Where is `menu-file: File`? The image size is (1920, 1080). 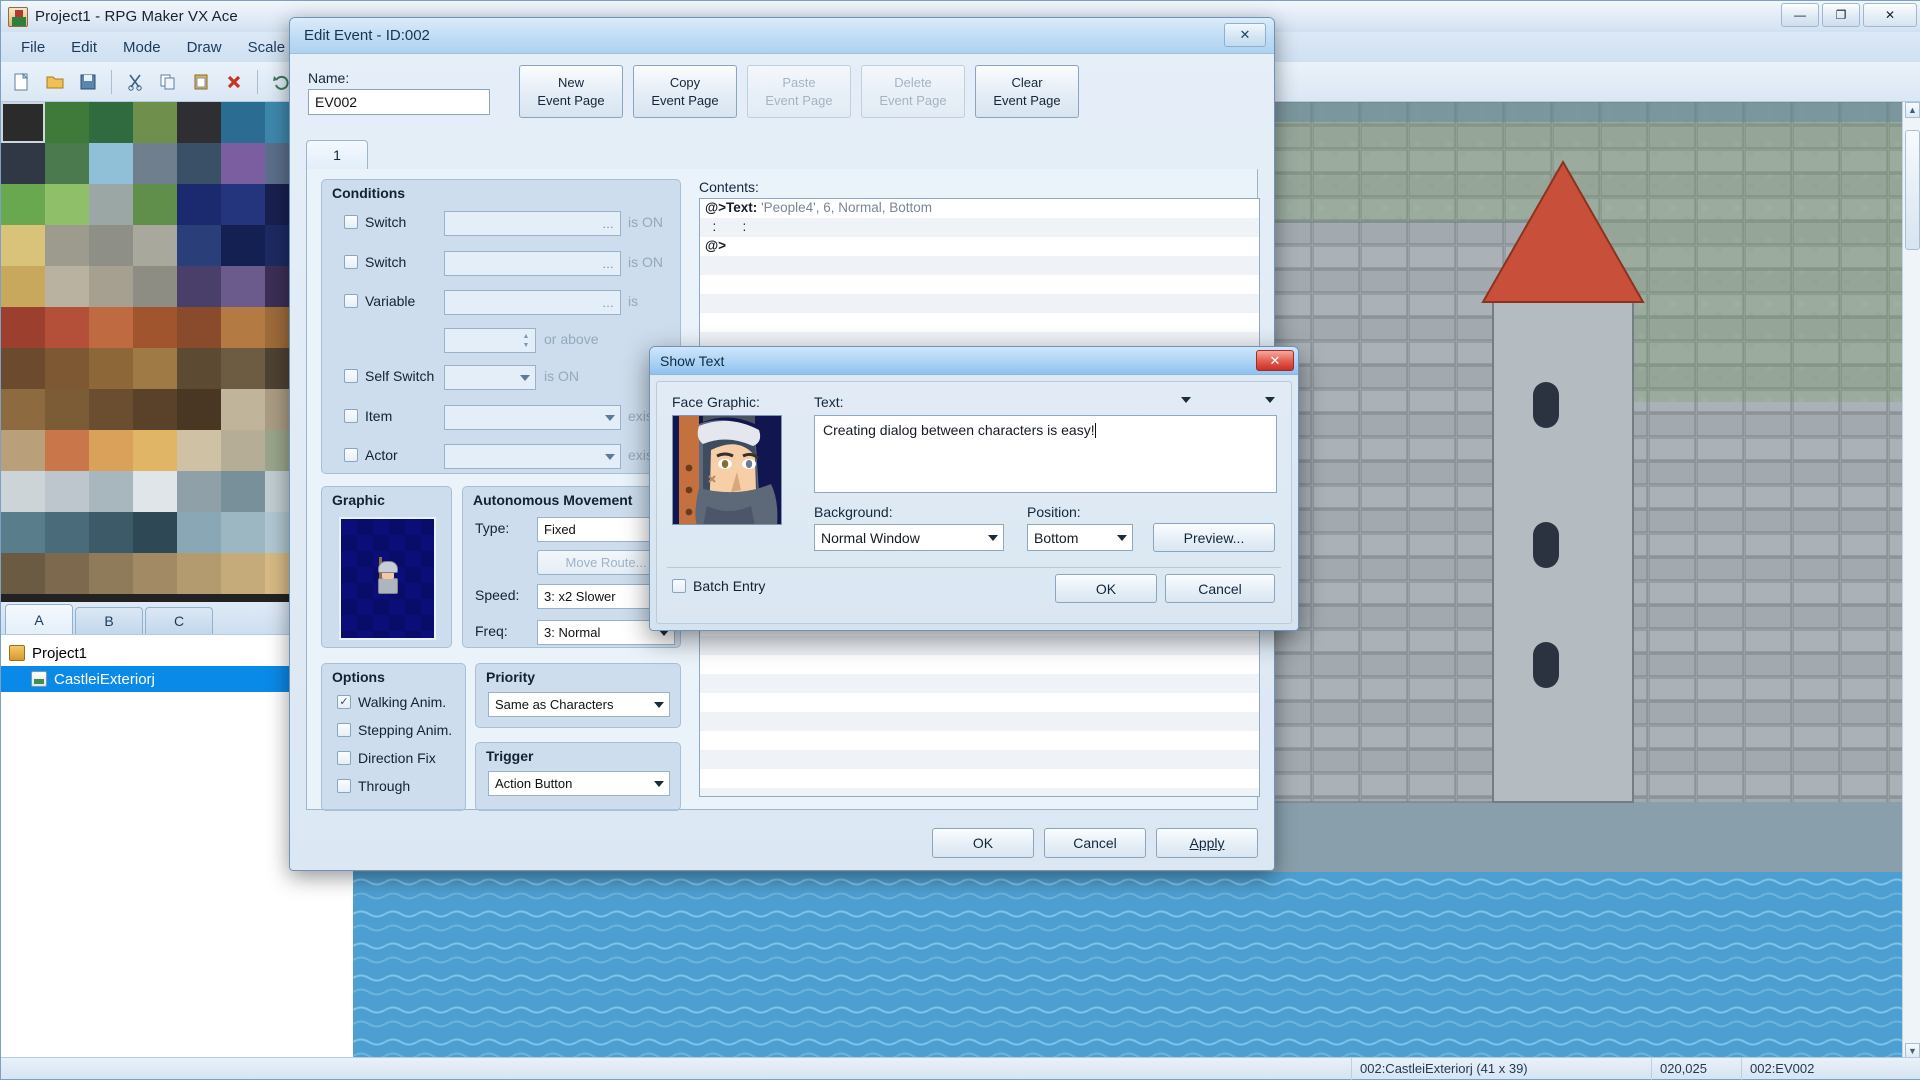
menu-file: File is located at coordinates (33, 47).